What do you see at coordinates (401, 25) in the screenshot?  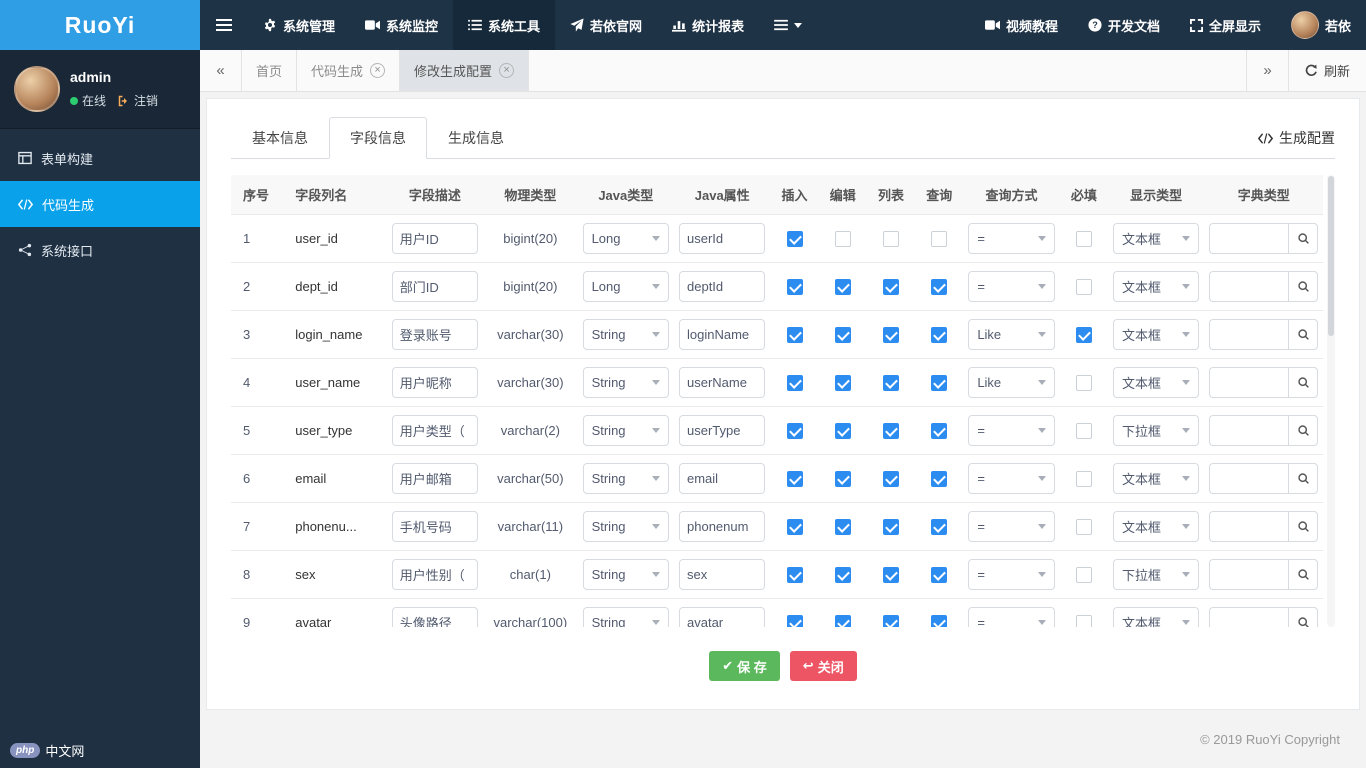 I see `nav-system-monitor: 系统监控` at bounding box center [401, 25].